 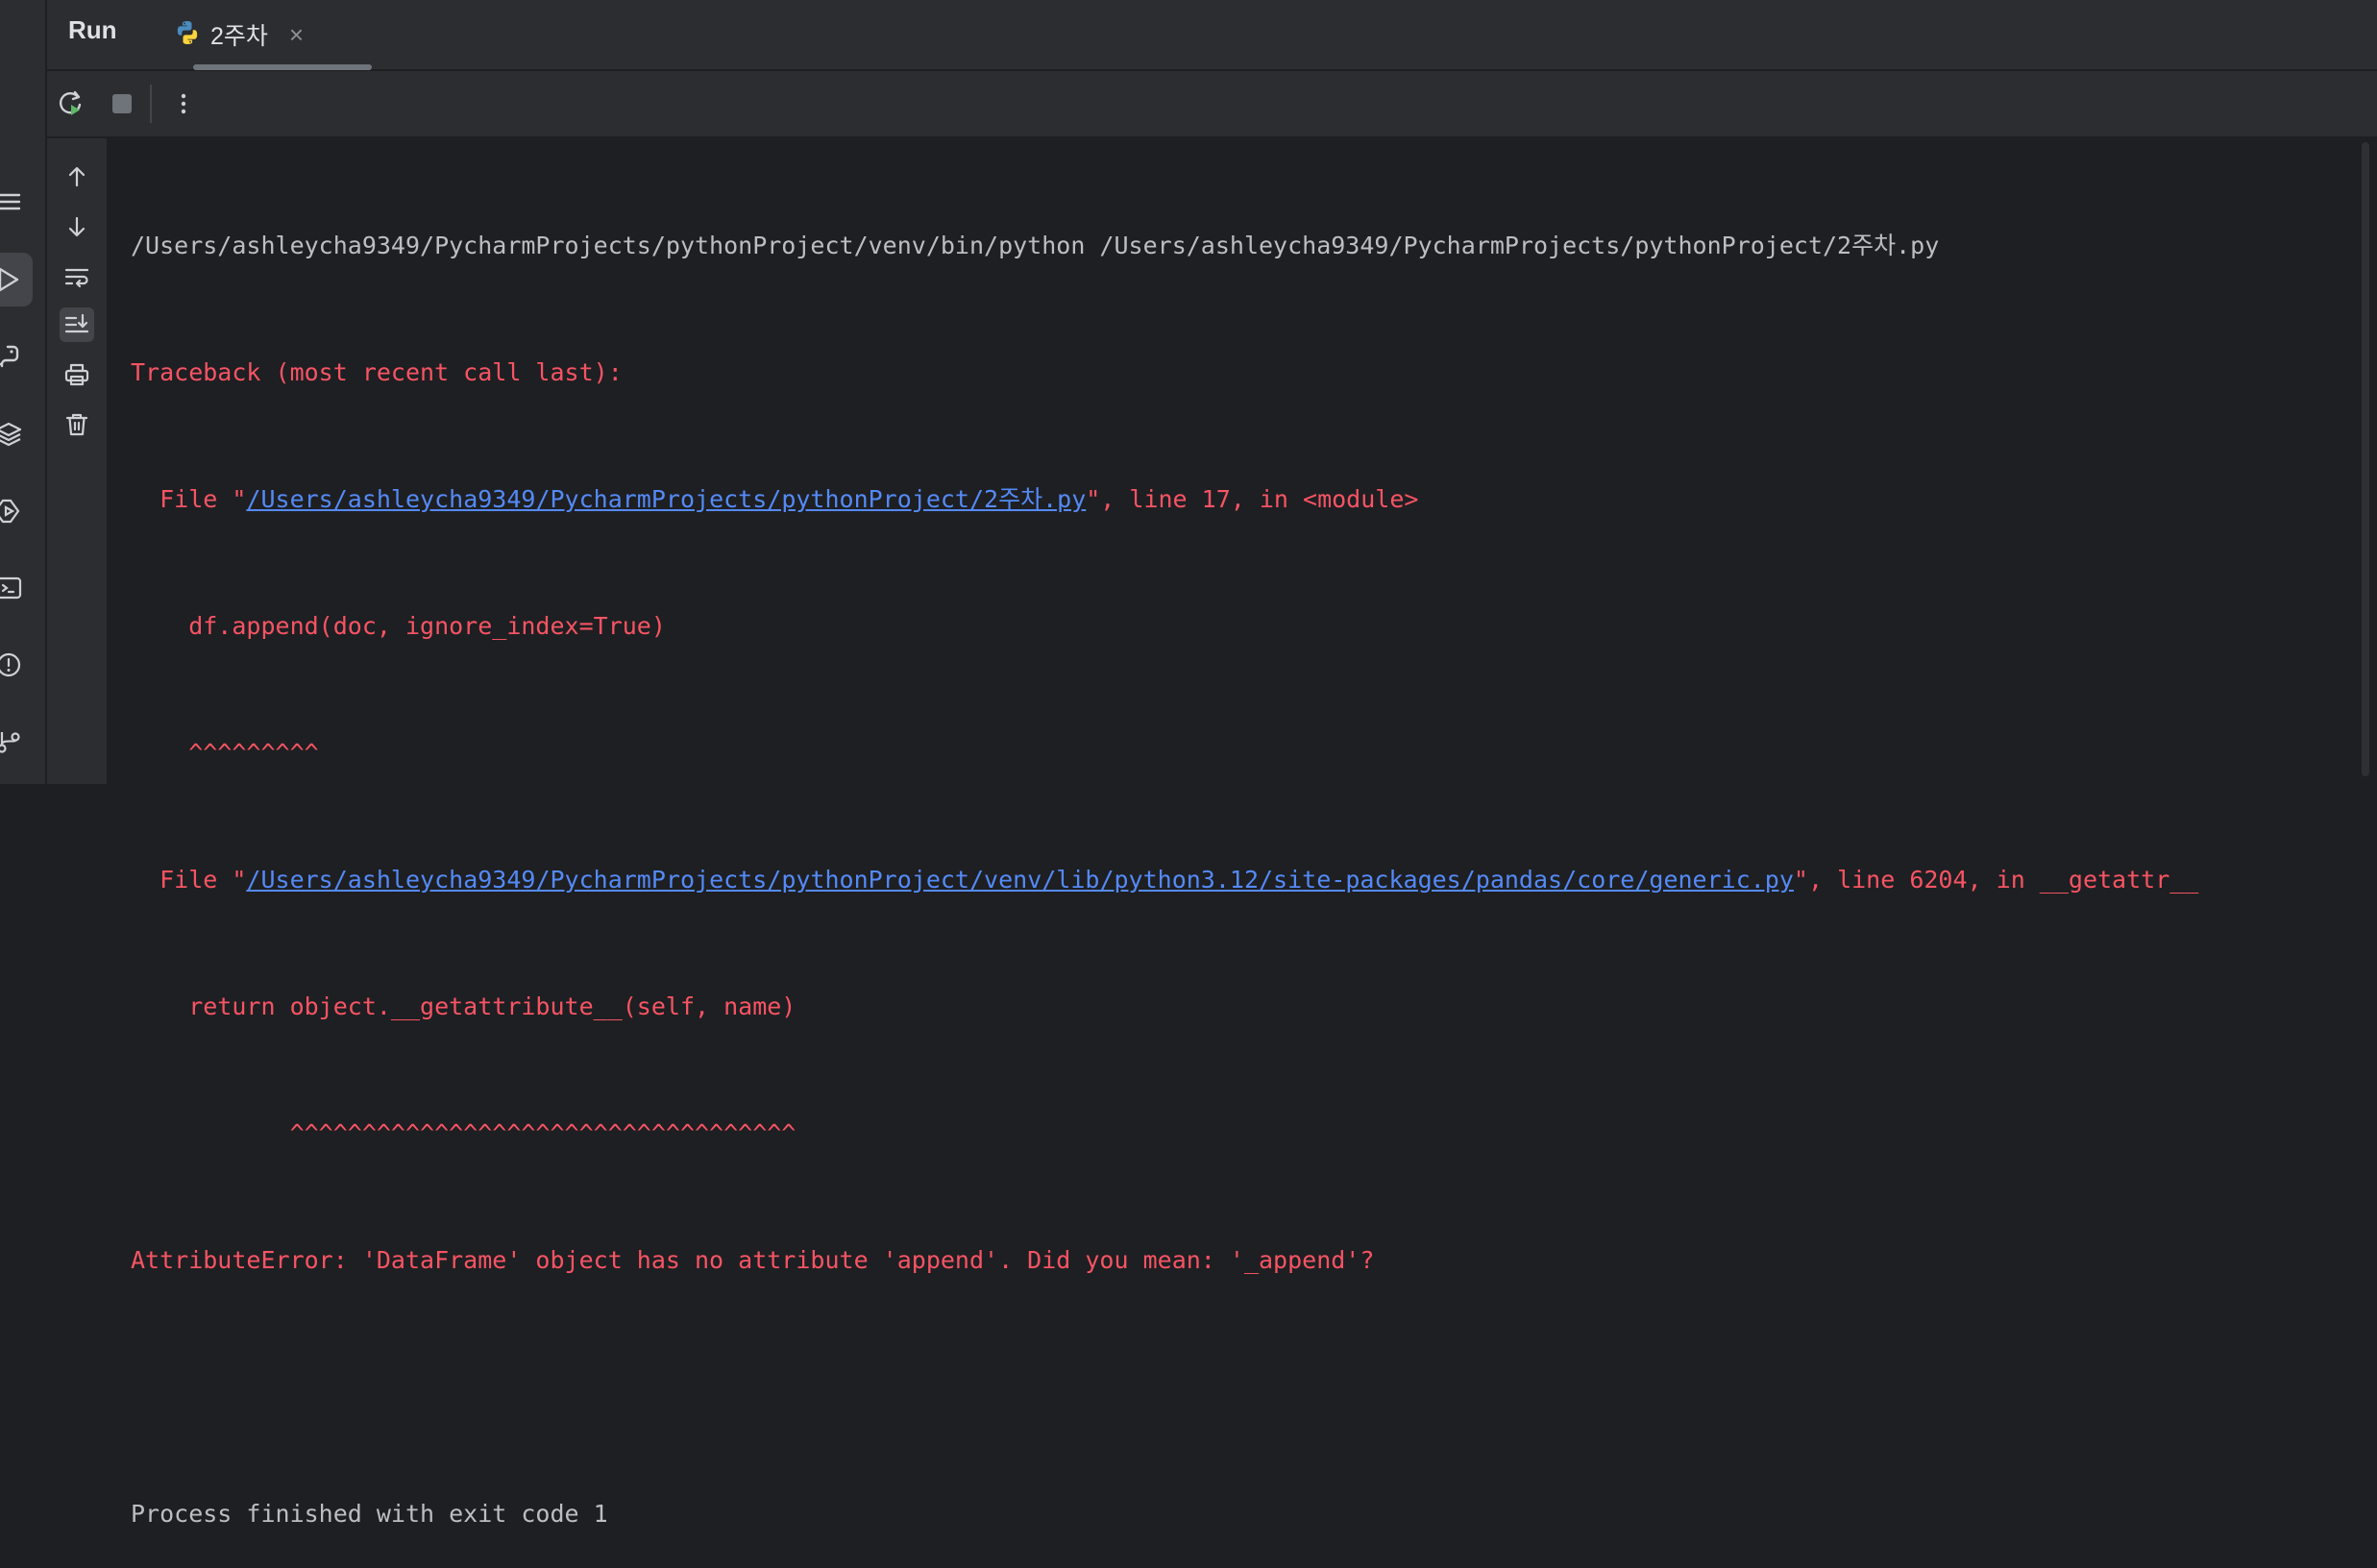 I want to click on frame-suffix: ", line 6204, in __getattr__, so click(x=1996, y=880).